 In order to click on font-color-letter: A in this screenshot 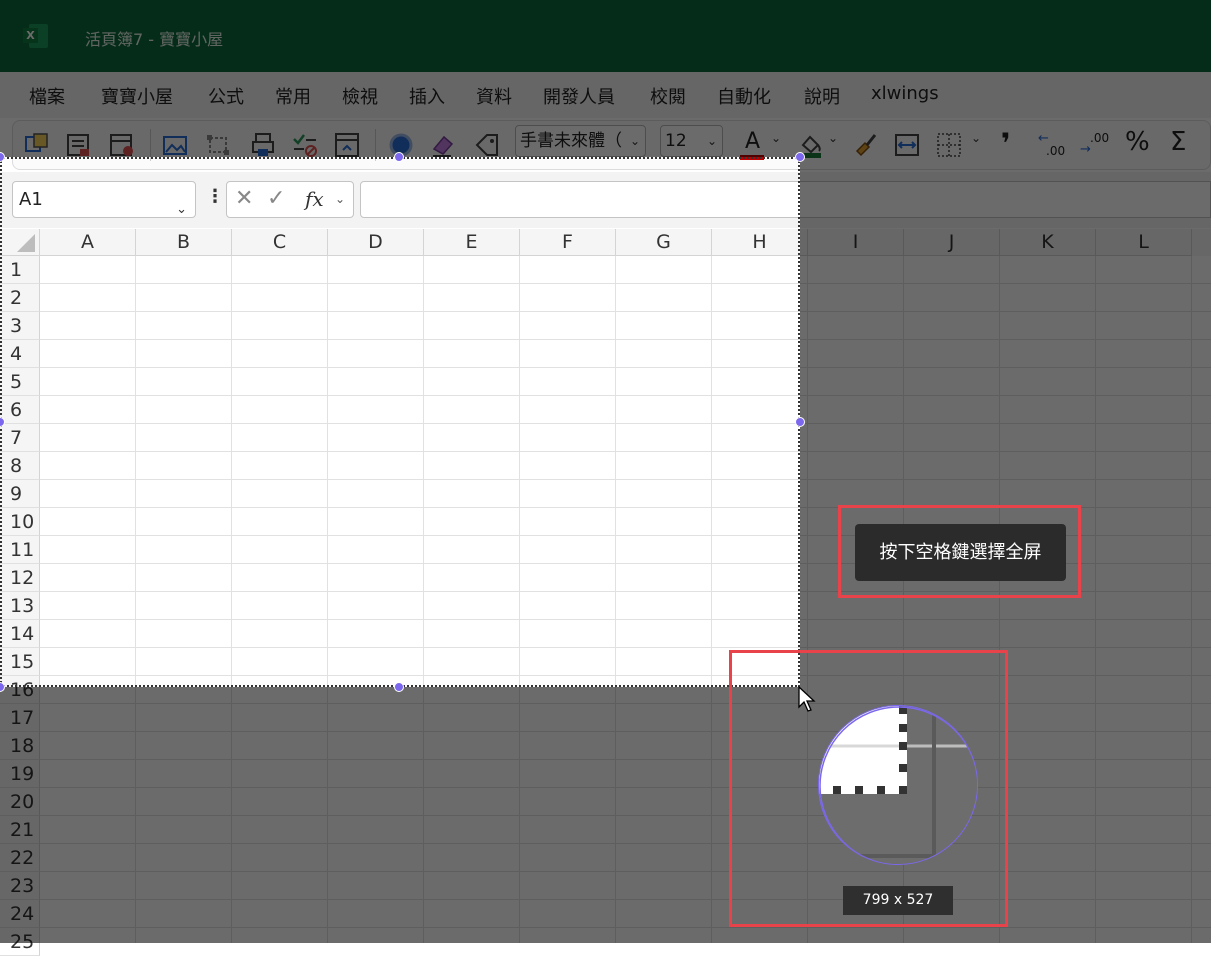, I will do `click(753, 141)`.